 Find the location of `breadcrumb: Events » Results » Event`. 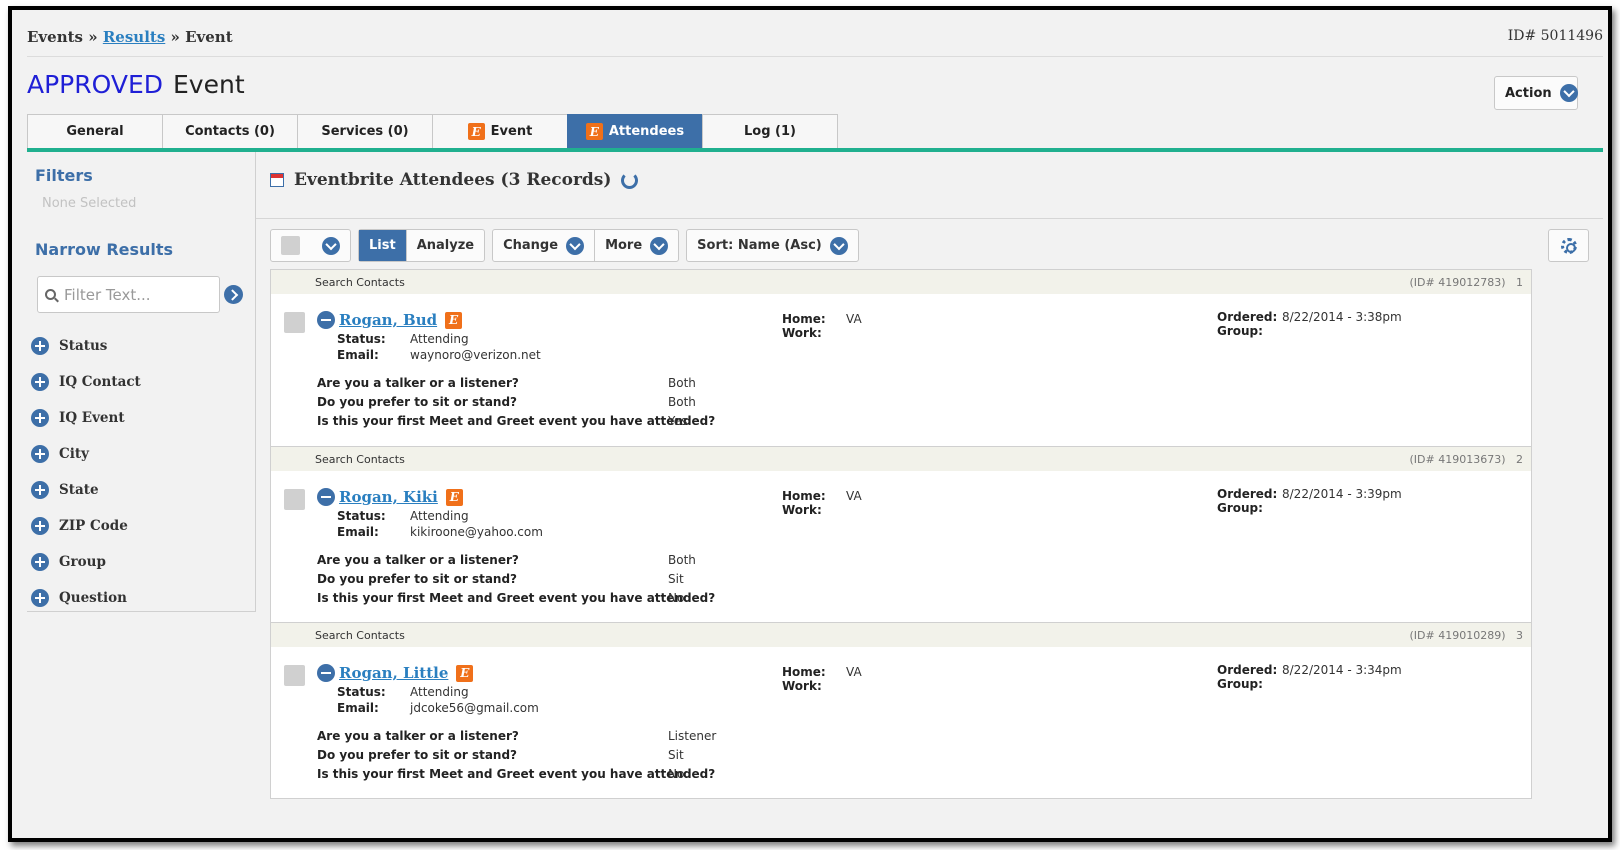

breadcrumb: Events » Results » Event is located at coordinates (130, 37).